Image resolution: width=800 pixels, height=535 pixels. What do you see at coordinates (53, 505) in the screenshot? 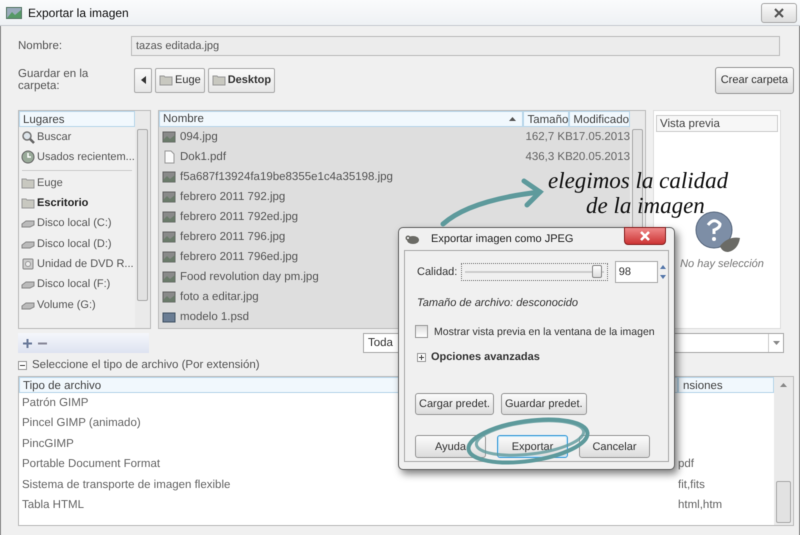
I see `file-type-item: Tabla HTML` at bounding box center [53, 505].